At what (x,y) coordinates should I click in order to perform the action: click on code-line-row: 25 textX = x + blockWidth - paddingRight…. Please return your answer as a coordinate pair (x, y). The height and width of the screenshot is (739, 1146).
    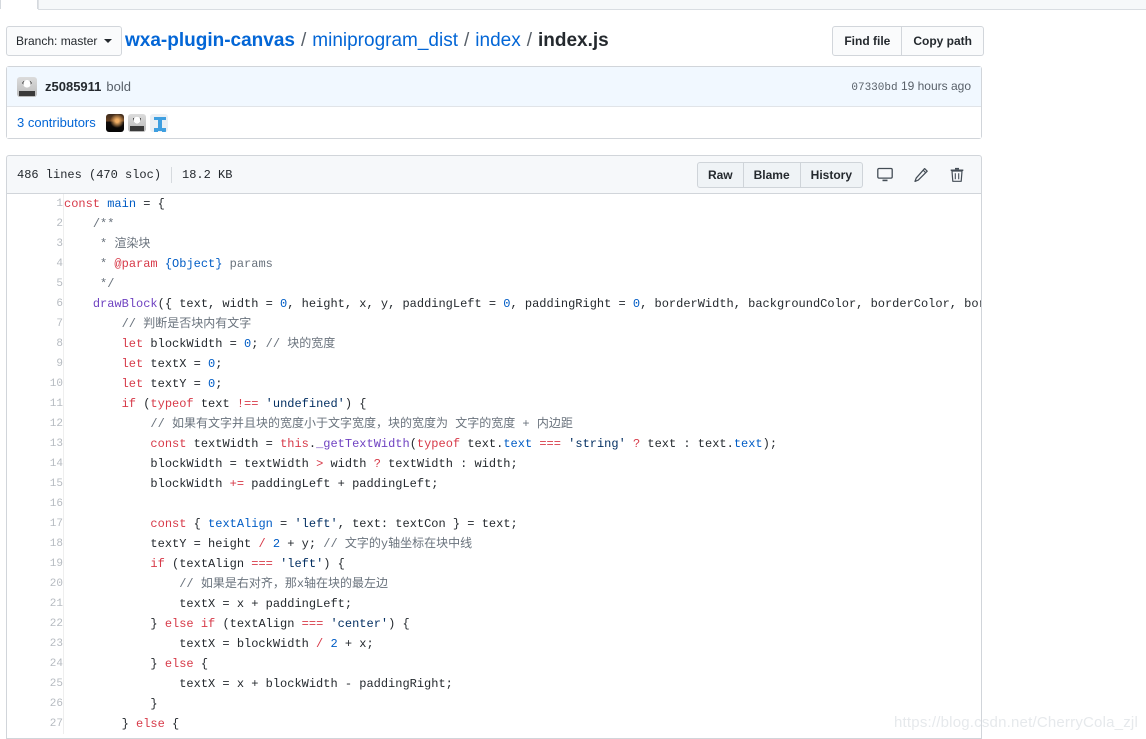
    Looking at the image, I should click on (494, 684).